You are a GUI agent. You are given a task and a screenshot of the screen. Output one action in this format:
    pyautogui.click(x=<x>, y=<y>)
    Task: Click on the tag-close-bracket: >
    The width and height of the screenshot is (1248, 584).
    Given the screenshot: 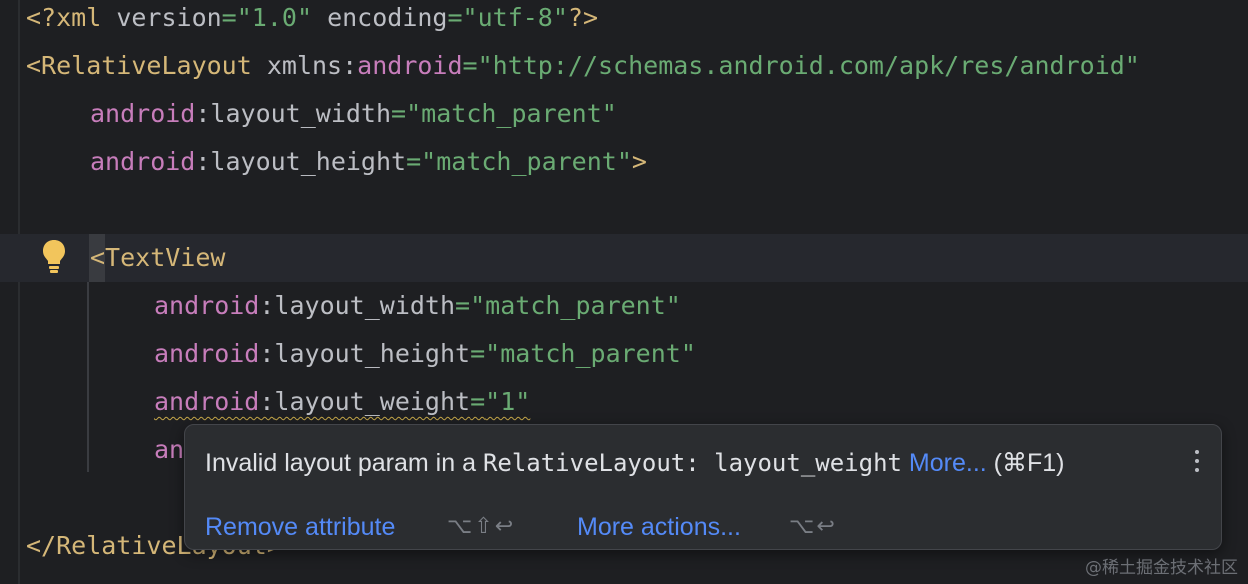 What is the action you would take?
    pyautogui.click(x=639, y=161)
    